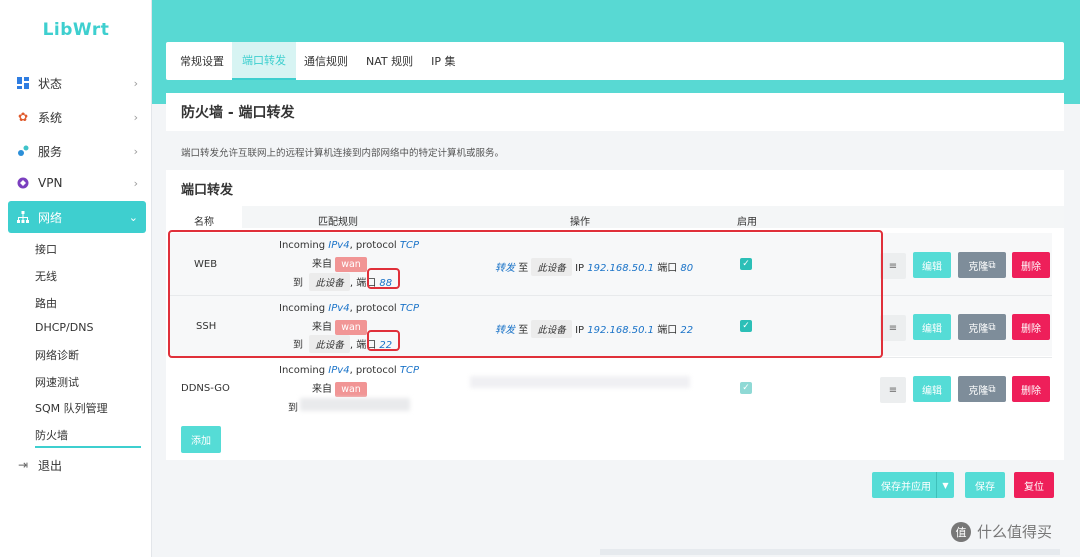 Image resolution: width=1080 pixels, height=557 pixels. Describe the element at coordinates (202, 61) in the screenshot. I see `tab-general: 常规设置` at that location.